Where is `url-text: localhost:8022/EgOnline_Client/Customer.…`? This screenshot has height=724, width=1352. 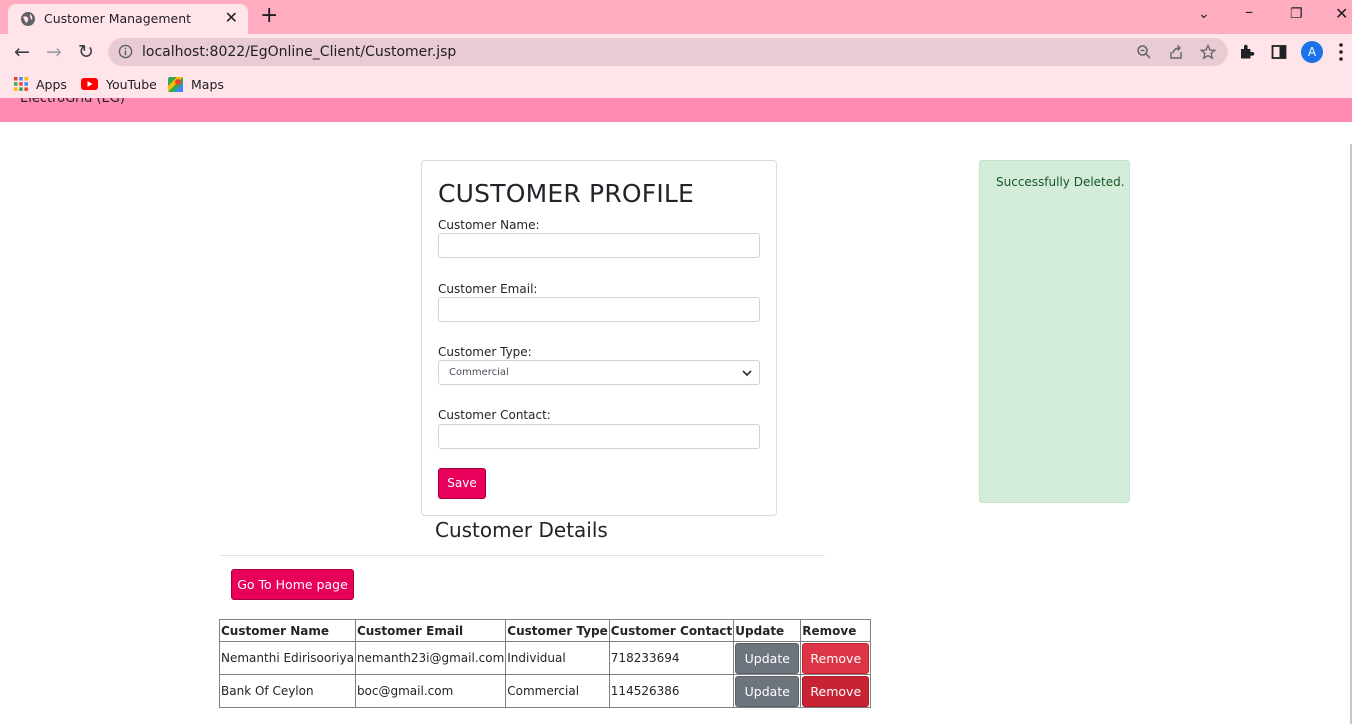 url-text: localhost:8022/EgOnline_Client/Customer.… is located at coordinates (299, 52).